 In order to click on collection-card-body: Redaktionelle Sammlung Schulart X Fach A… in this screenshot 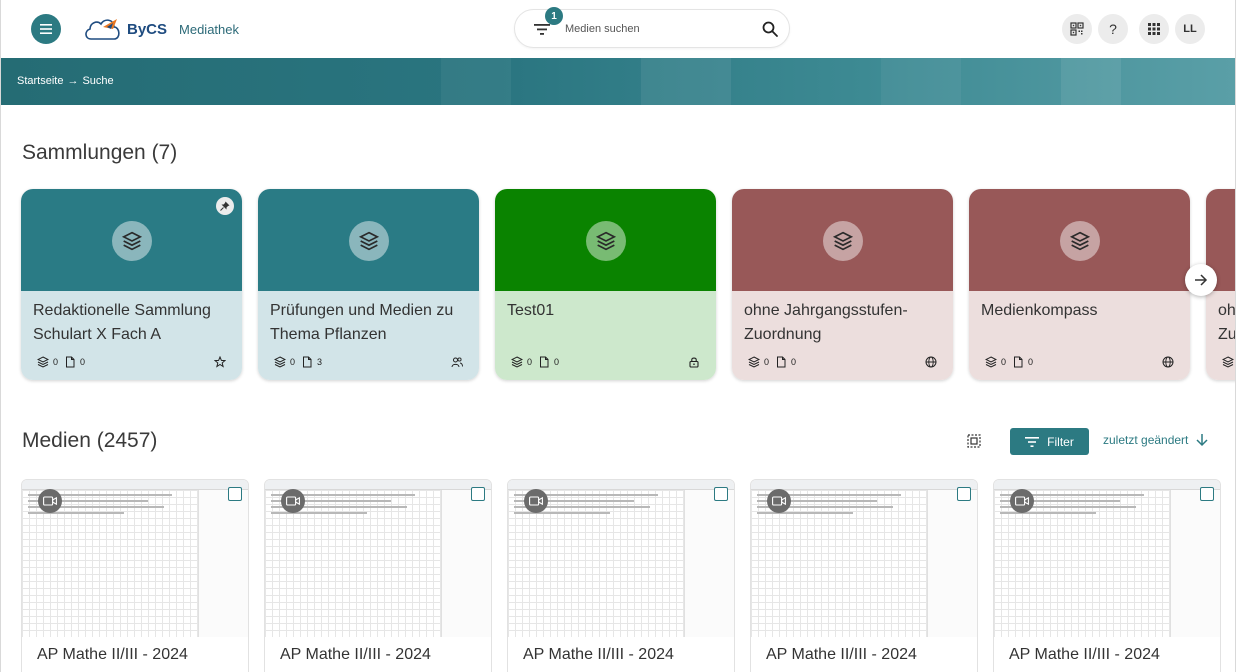, I will do `click(131, 335)`.